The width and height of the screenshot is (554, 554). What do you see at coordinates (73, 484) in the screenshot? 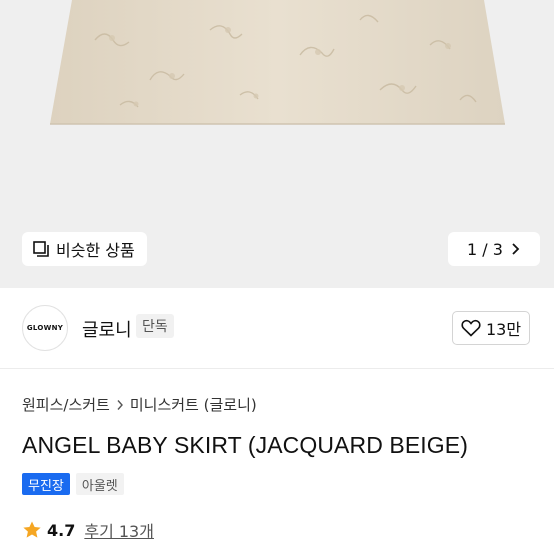
I see `product-tags: 무진장 아울렛` at bounding box center [73, 484].